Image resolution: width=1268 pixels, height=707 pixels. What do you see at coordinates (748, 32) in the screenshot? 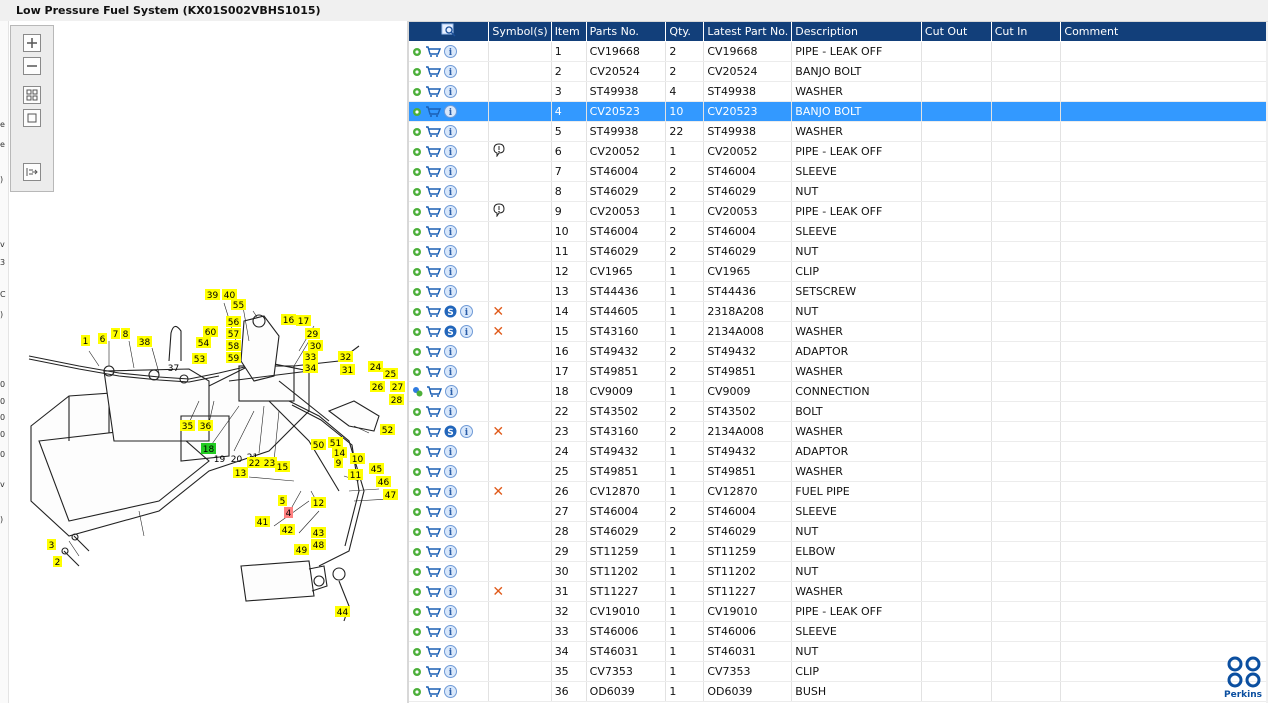
I see `column-header-latest-part-no: Latest Part No.` at bounding box center [748, 32].